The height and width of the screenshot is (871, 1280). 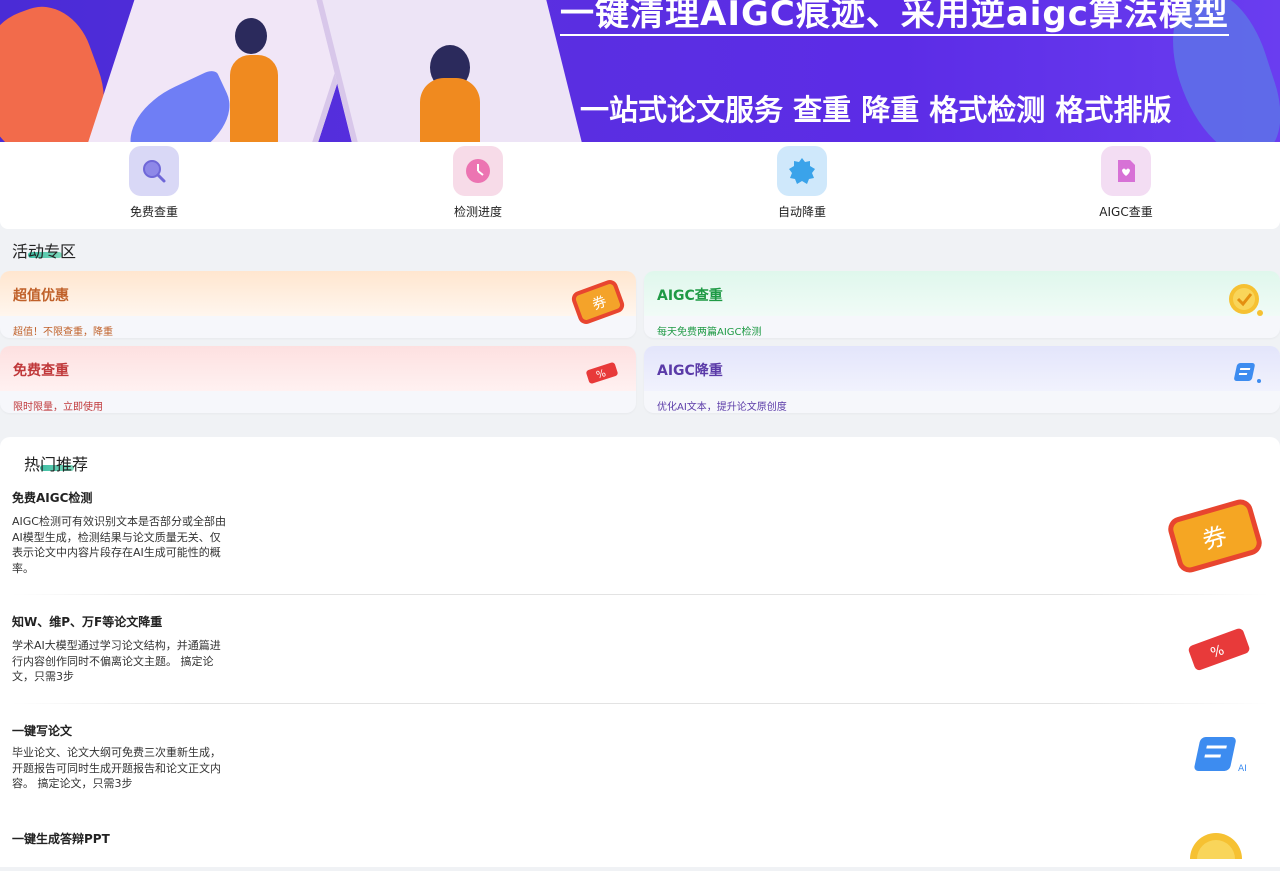 What do you see at coordinates (876, 110) in the screenshot?
I see `banner-subline: 一站式论文服务 查重 降重 格式检测 格式排版` at bounding box center [876, 110].